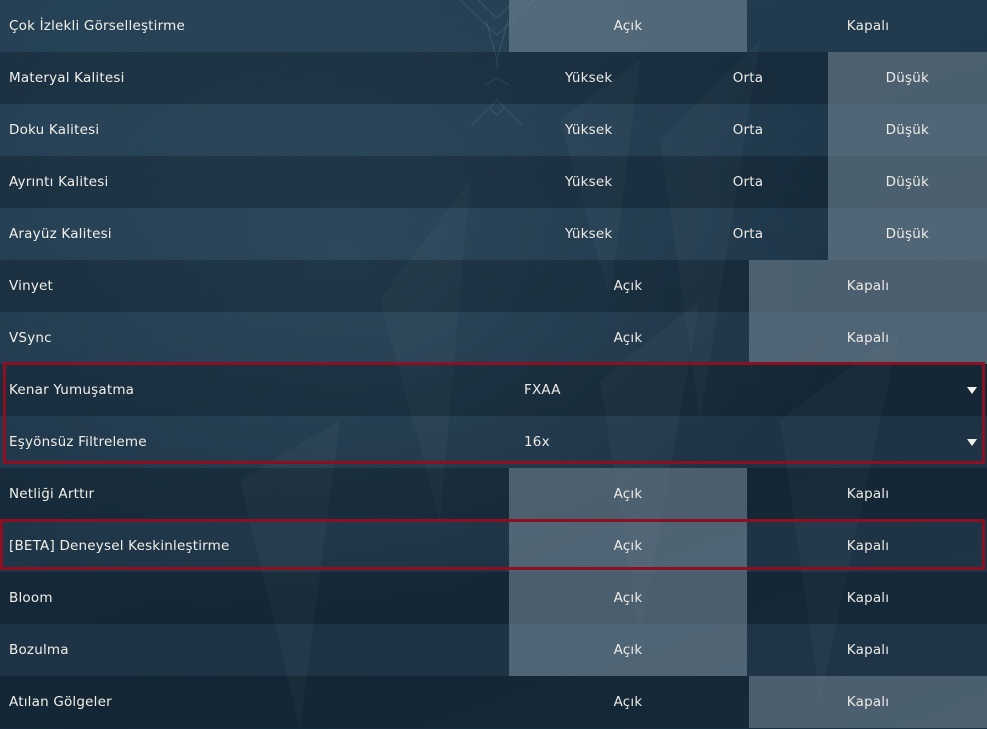 The width and height of the screenshot is (987, 729). Describe the element at coordinates (493, 598) in the screenshot. I see `setting-row-bloom: Bloom Açık Kapalı` at that location.